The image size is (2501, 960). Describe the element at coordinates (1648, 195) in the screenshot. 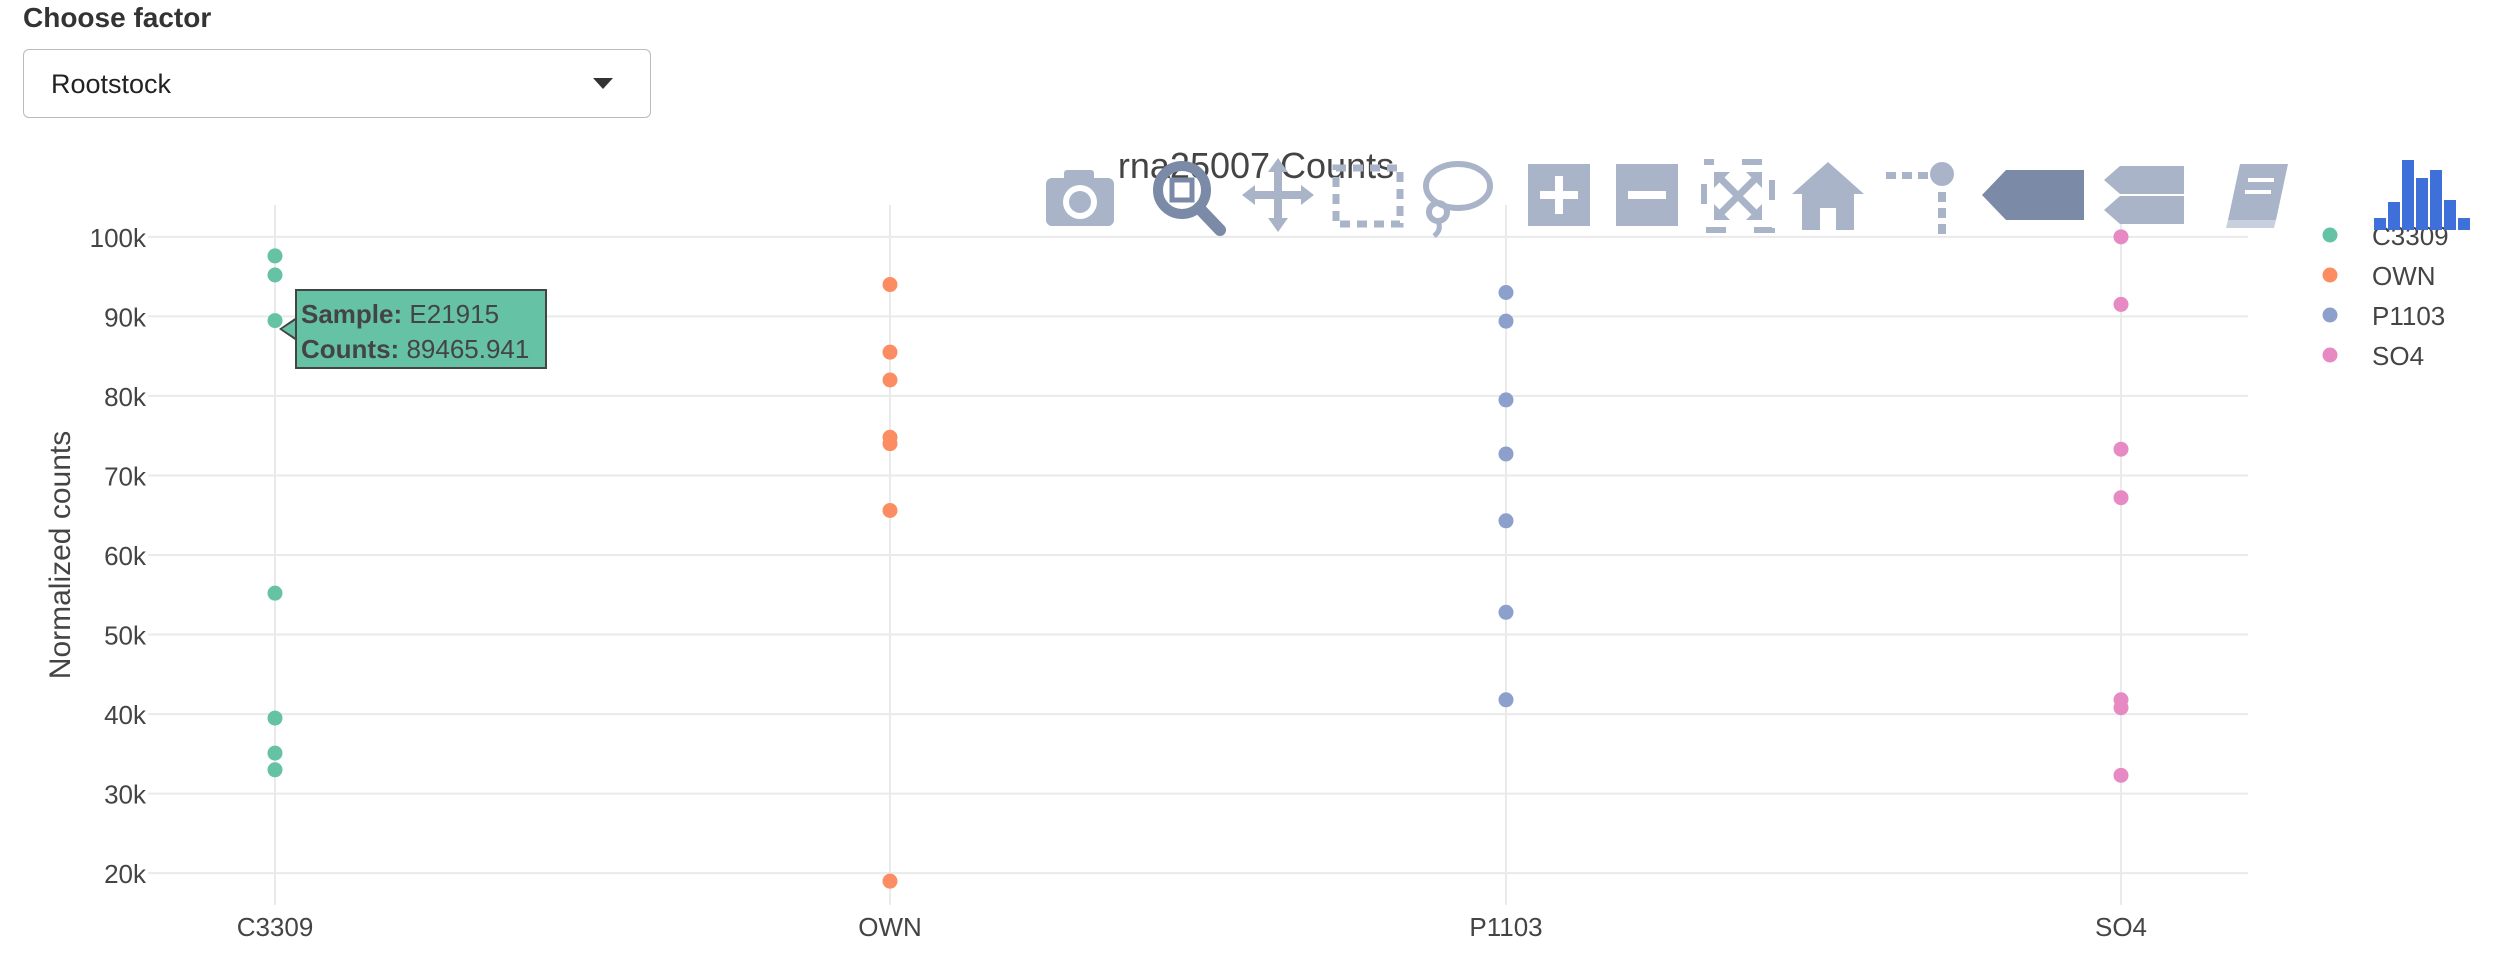

I see `zoom-out-icon` at that location.